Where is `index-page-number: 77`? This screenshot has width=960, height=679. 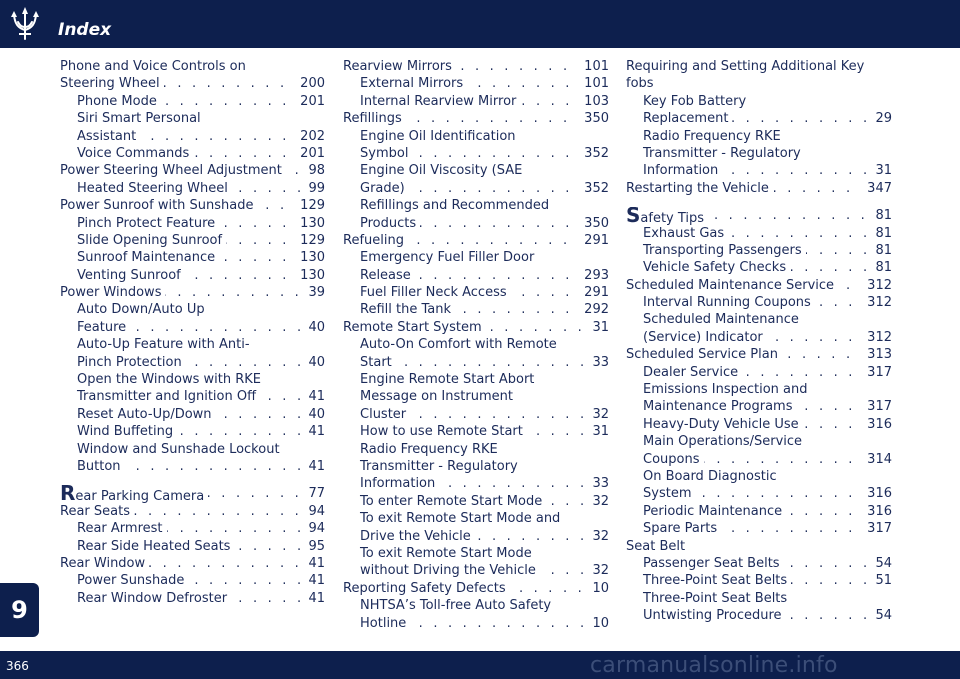 index-page-number: 77 is located at coordinates (314, 494).